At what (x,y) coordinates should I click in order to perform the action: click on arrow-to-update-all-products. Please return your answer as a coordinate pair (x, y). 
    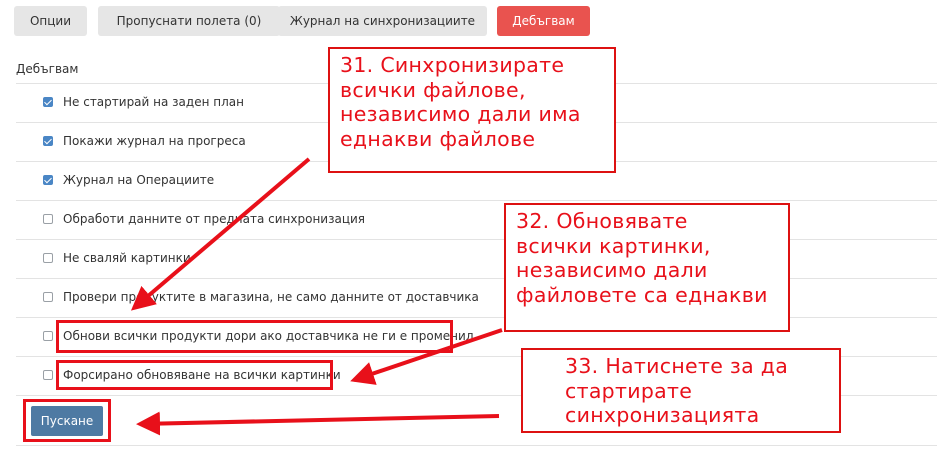
    Looking at the image, I should click on (220, 234).